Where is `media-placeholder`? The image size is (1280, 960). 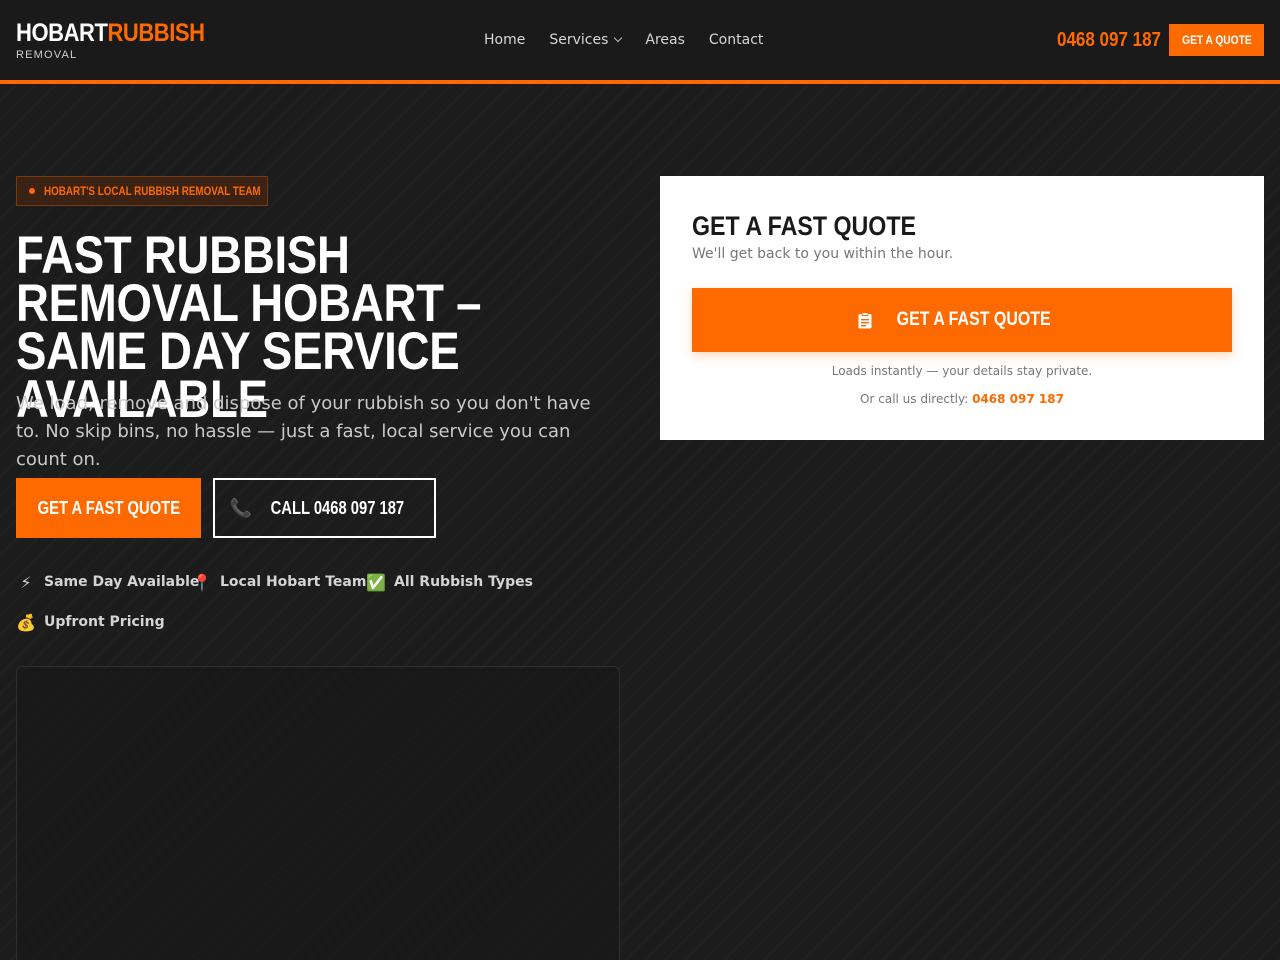 media-placeholder is located at coordinates (318, 813).